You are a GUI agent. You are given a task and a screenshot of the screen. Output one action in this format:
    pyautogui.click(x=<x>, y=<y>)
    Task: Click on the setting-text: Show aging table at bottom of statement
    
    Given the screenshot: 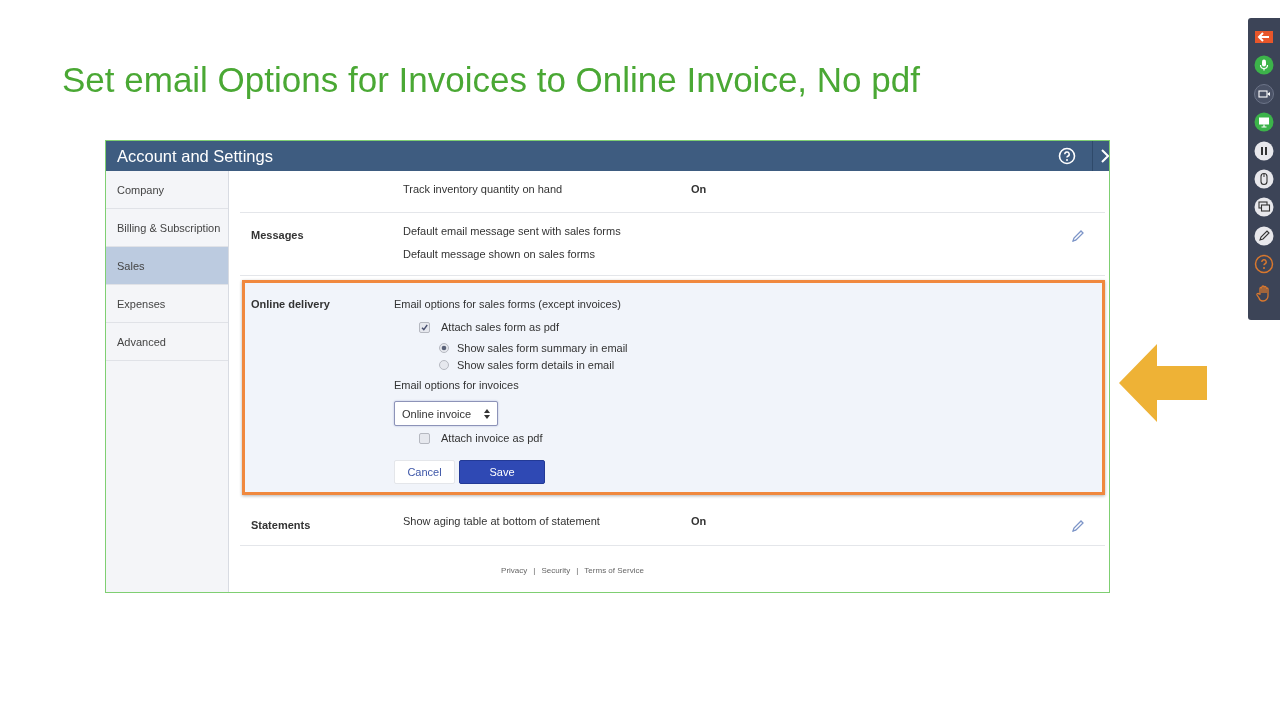 What is the action you would take?
    pyautogui.click(x=502, y=520)
    